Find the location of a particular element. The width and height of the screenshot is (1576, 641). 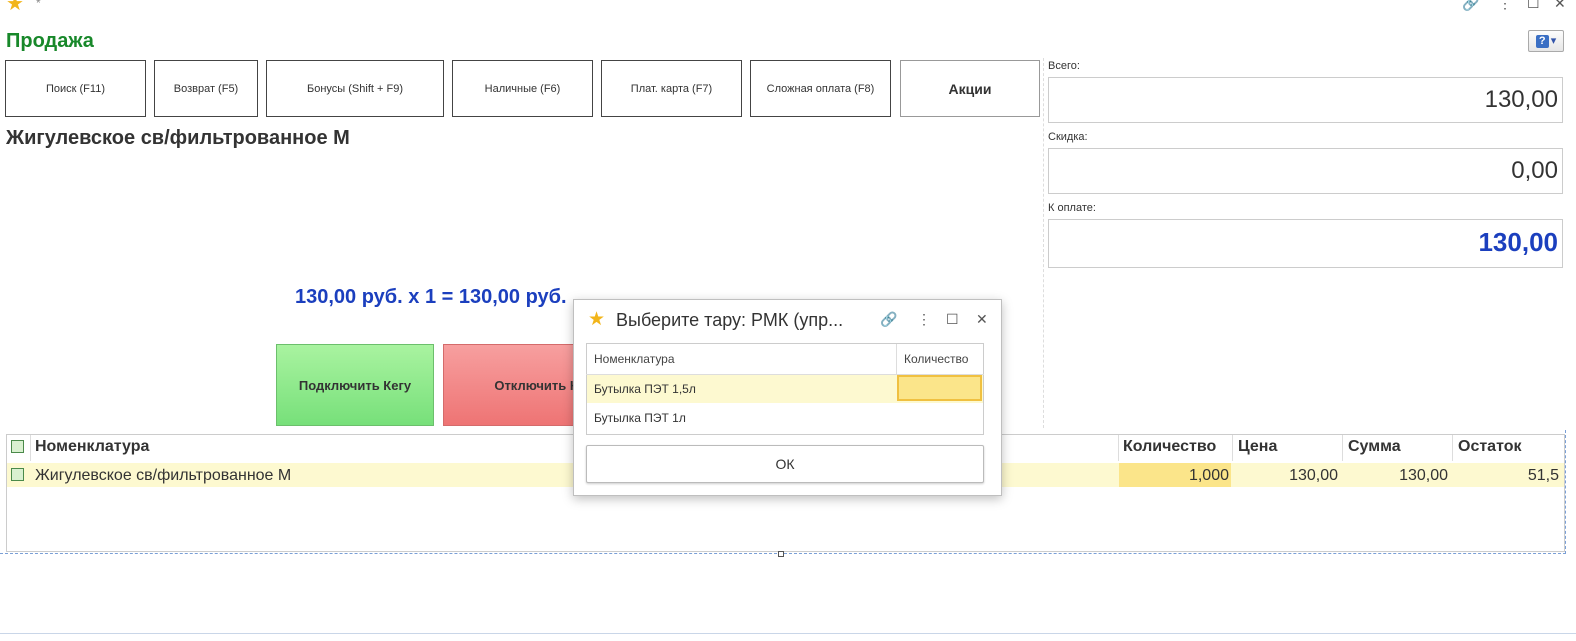

column-header-sum: Сумма is located at coordinates (1374, 447).